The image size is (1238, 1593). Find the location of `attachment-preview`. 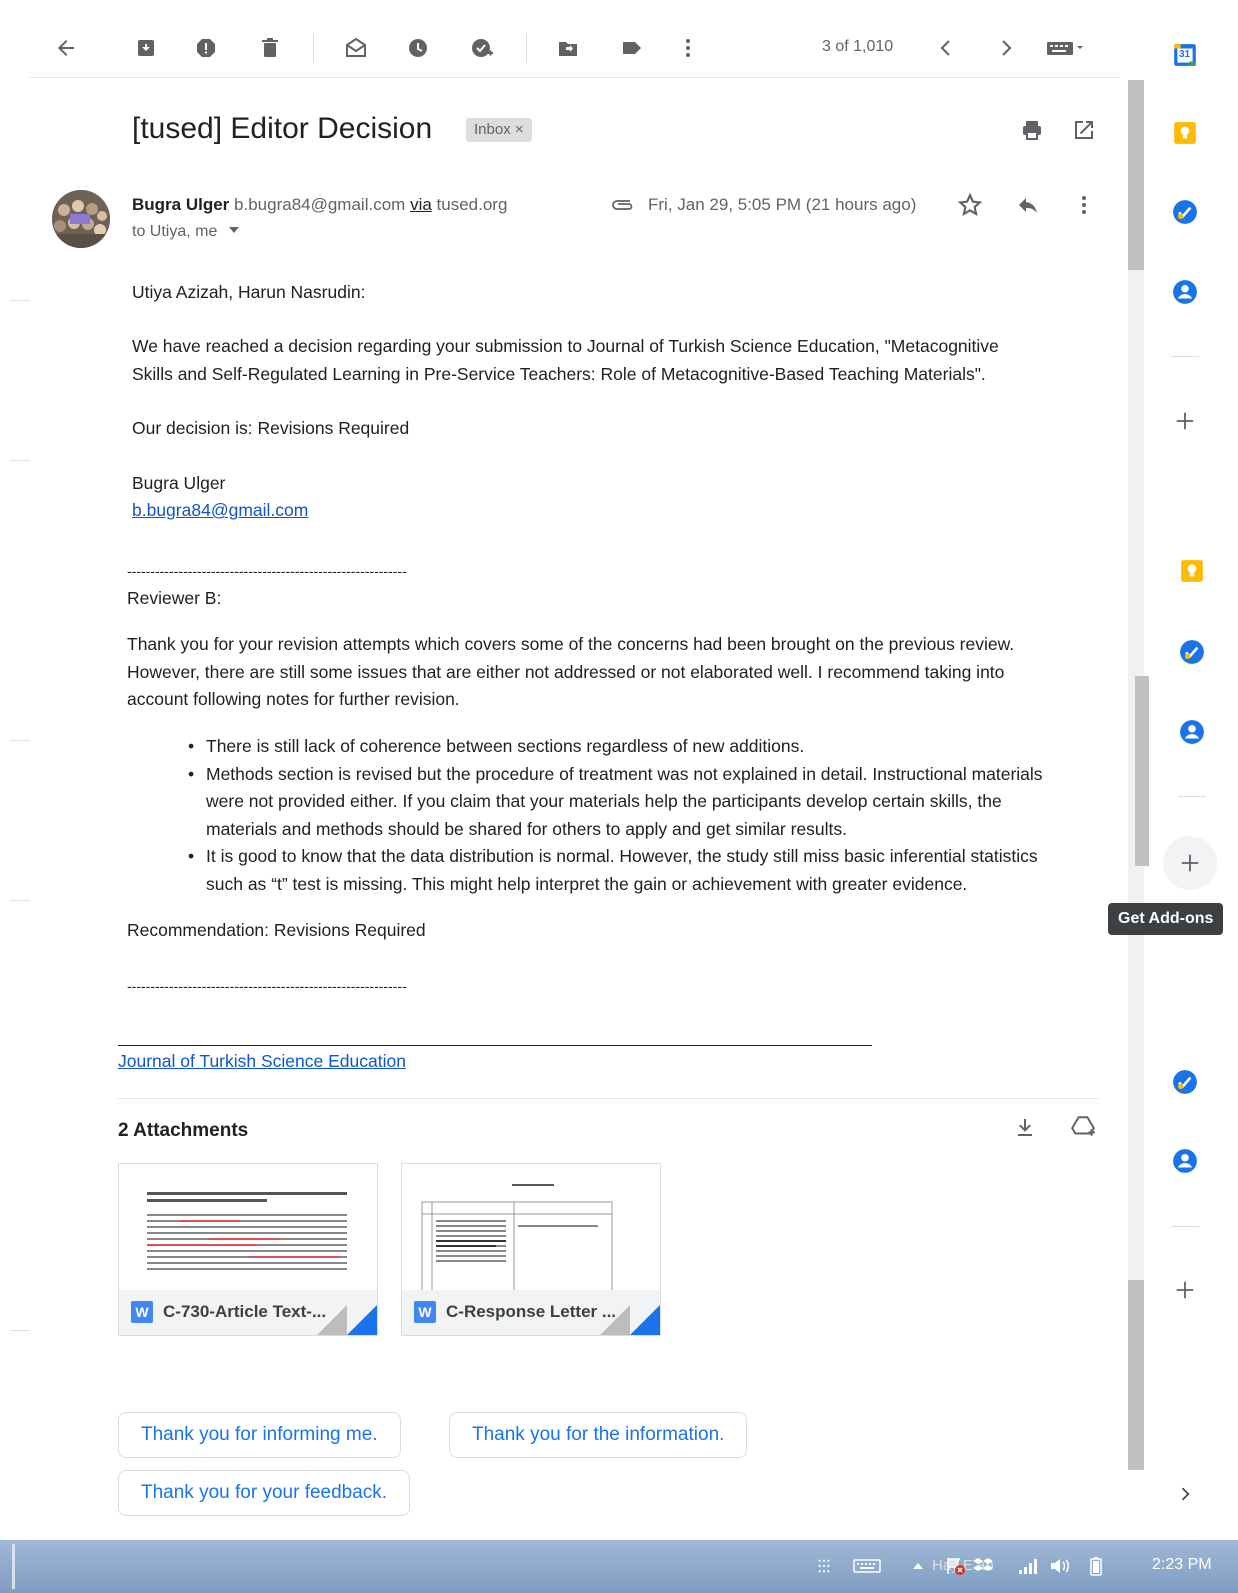

attachment-preview is located at coordinates (531, 1227).